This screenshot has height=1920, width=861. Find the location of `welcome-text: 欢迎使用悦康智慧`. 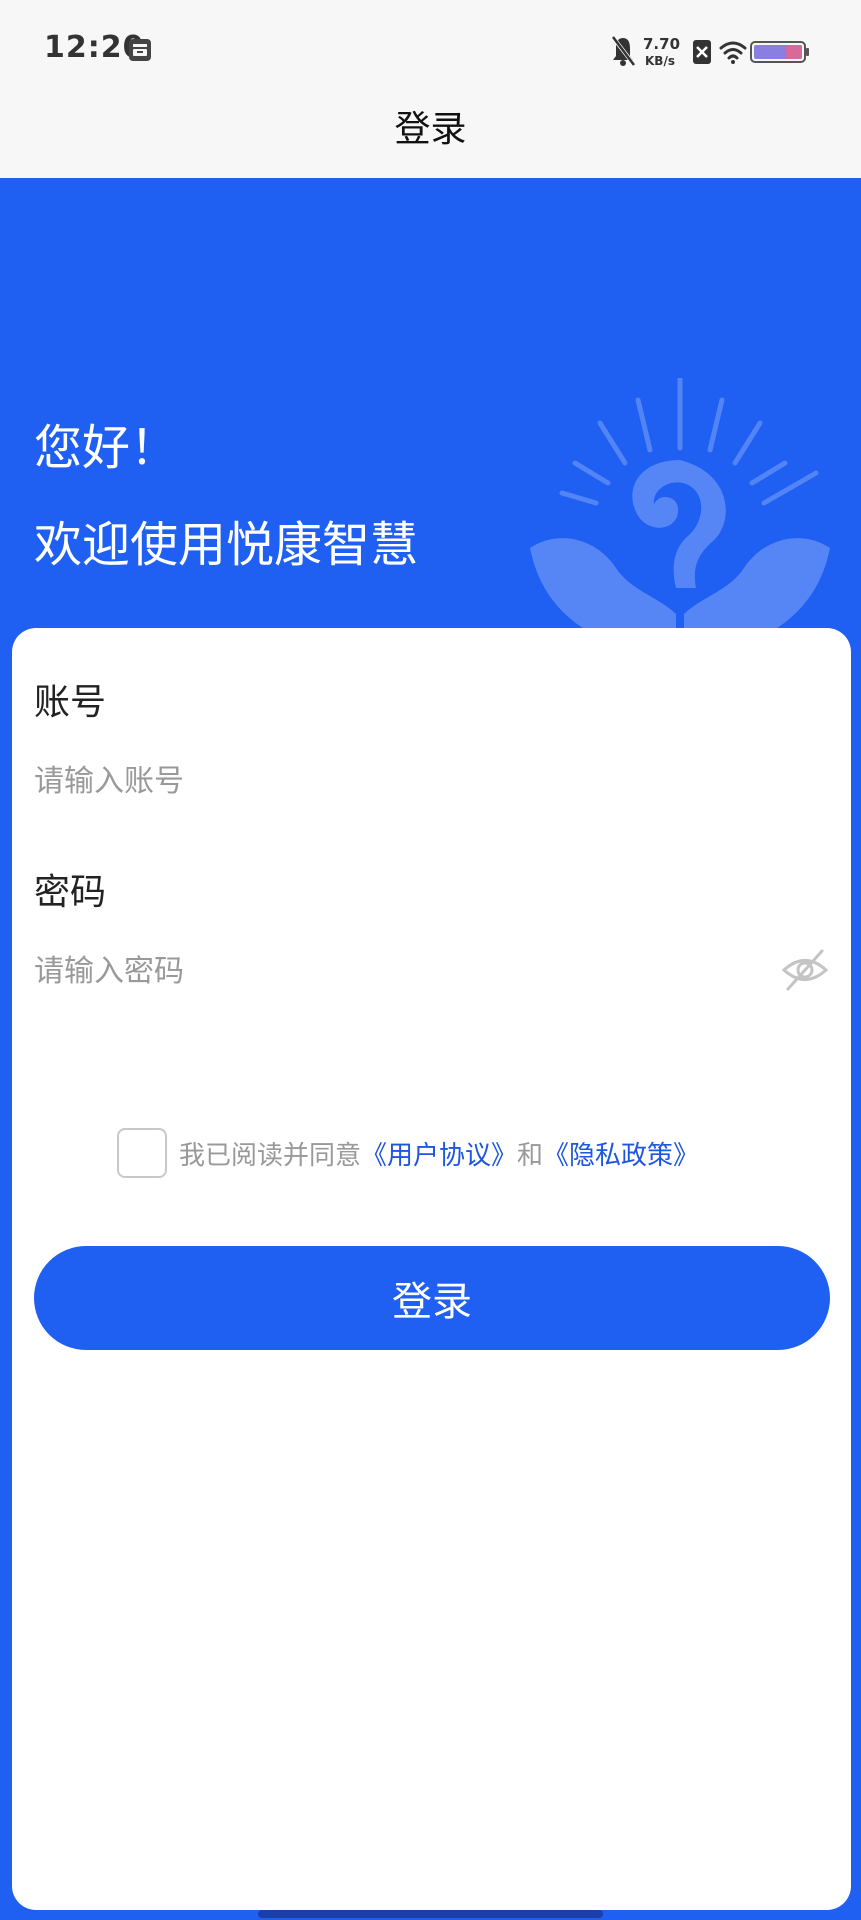

welcome-text: 欢迎使用悦康智慧 is located at coordinates (226, 545).